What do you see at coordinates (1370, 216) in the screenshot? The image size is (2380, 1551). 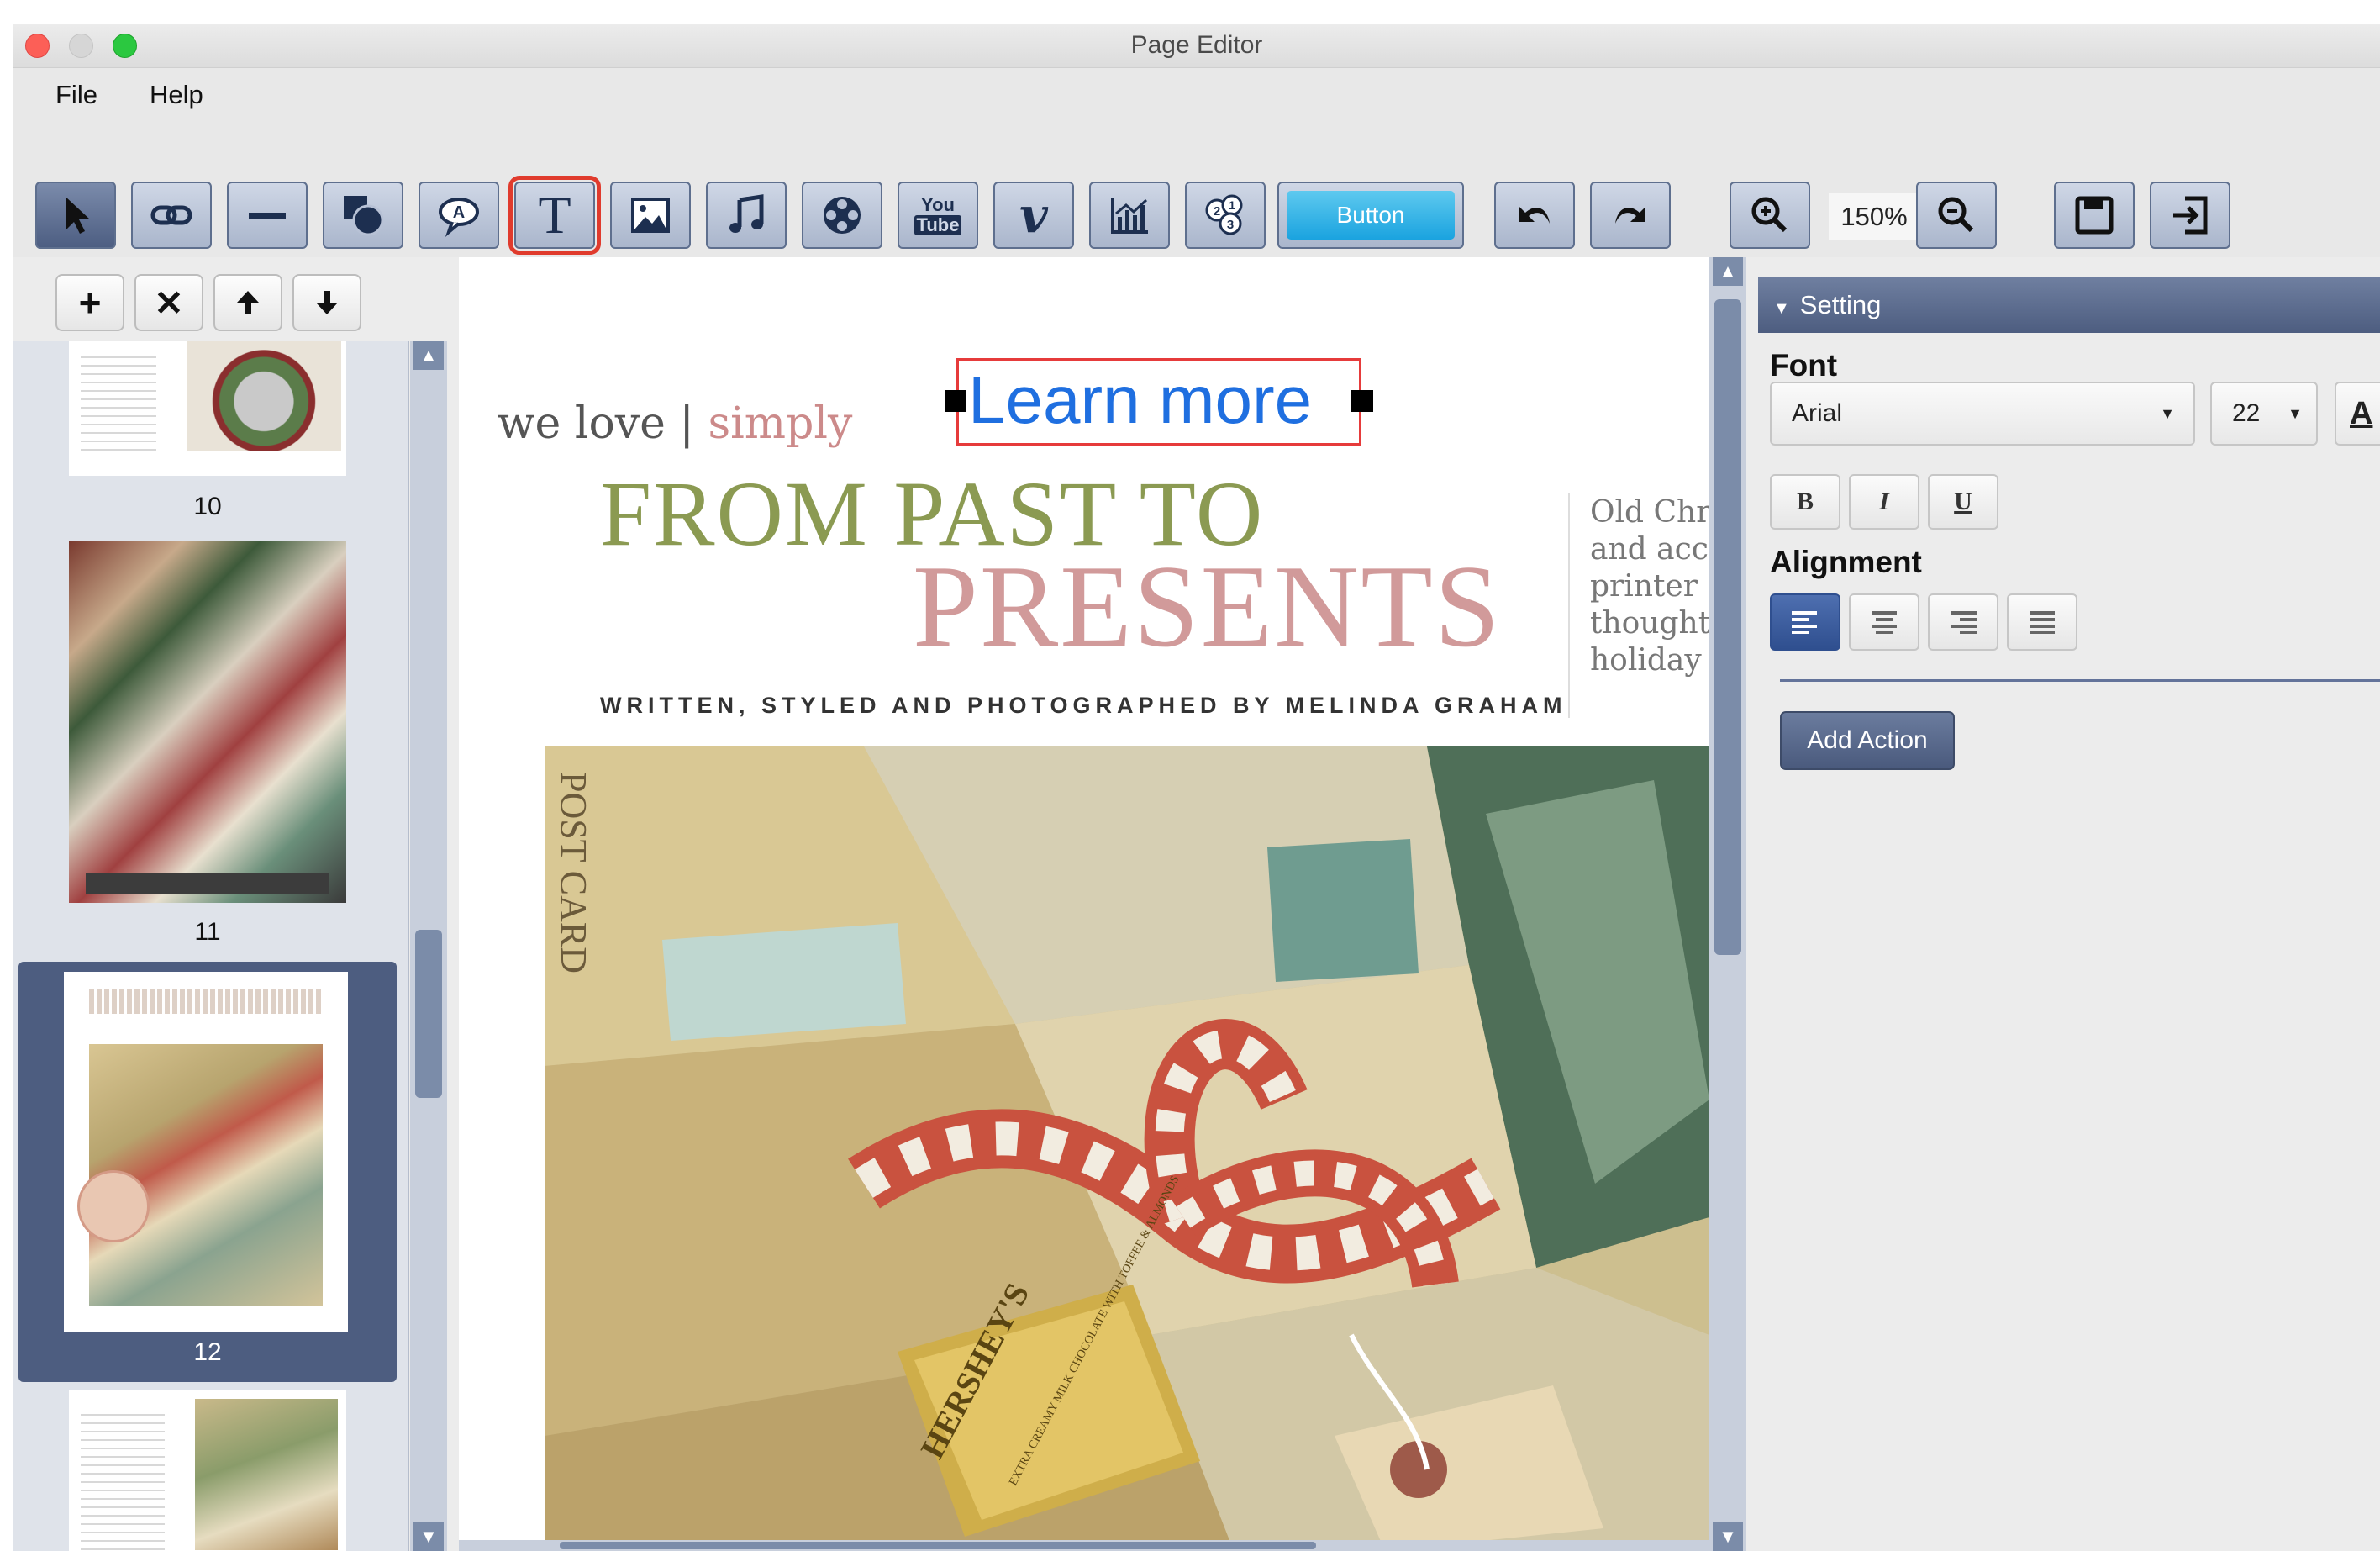 I see `button-tool-button: Button` at bounding box center [1370, 216].